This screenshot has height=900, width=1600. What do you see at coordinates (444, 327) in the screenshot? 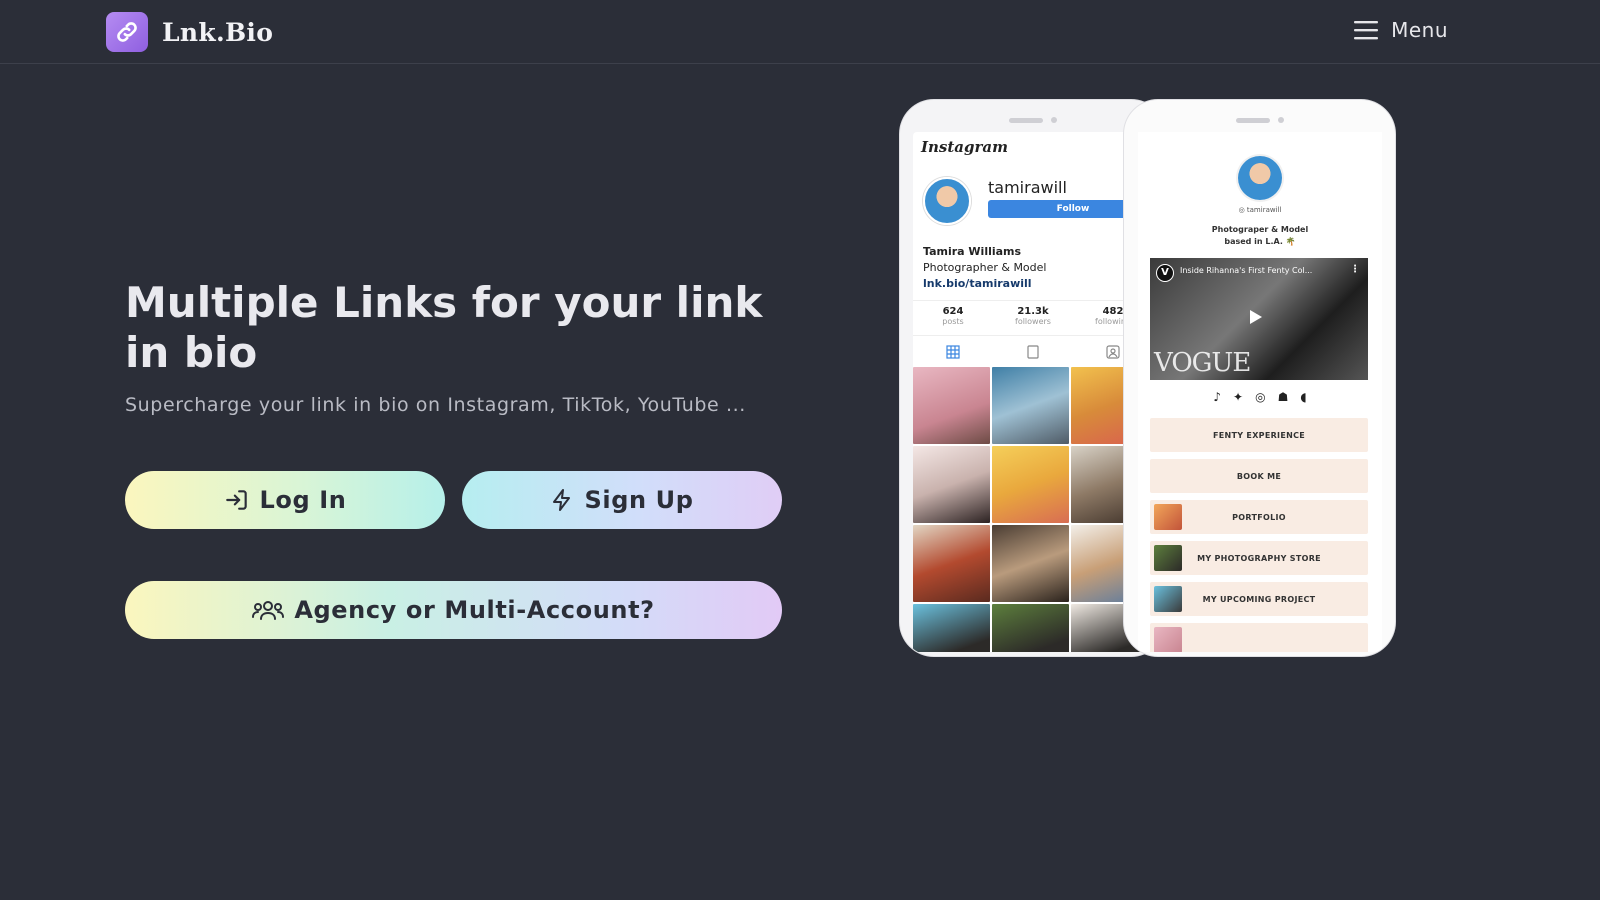
I see `hero-title: Multiple Links for your link in bio` at bounding box center [444, 327].